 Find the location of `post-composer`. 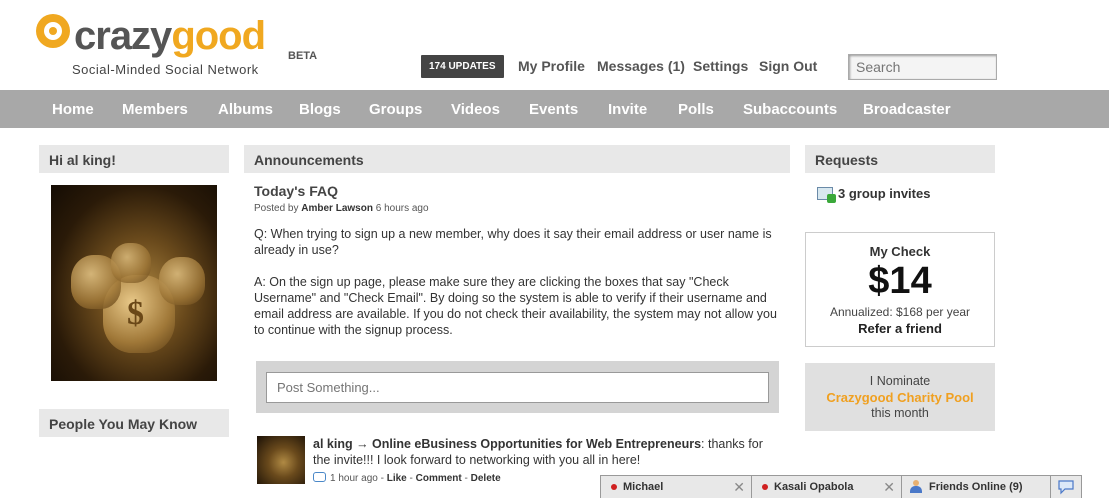

post-composer is located at coordinates (517, 387).